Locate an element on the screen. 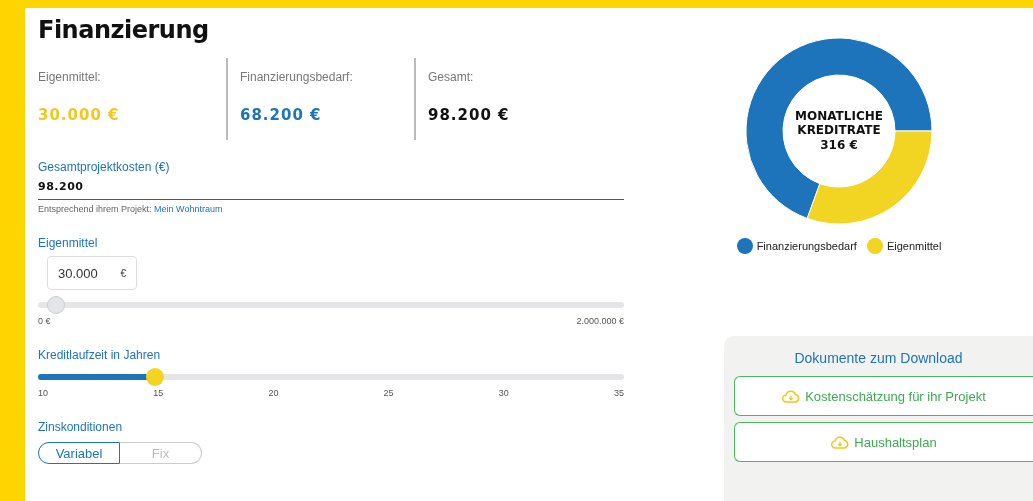 The width and height of the screenshot is (1033, 501). project-costs-field: 98.200 is located at coordinates (331, 190).